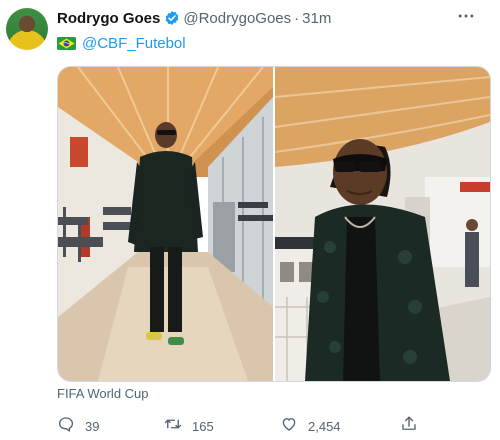  I want to click on retweet-icon, so click(173, 426).